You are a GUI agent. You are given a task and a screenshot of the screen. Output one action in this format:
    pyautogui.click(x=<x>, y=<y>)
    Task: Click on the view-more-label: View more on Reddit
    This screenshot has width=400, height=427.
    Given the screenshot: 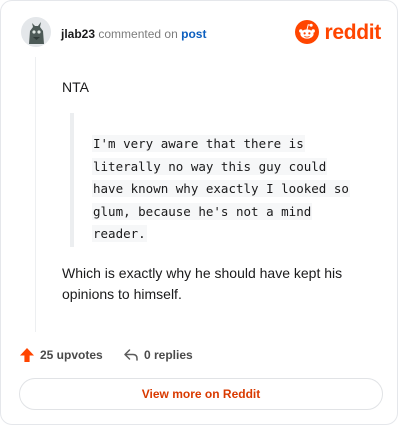 What is the action you would take?
    pyautogui.click(x=201, y=394)
    